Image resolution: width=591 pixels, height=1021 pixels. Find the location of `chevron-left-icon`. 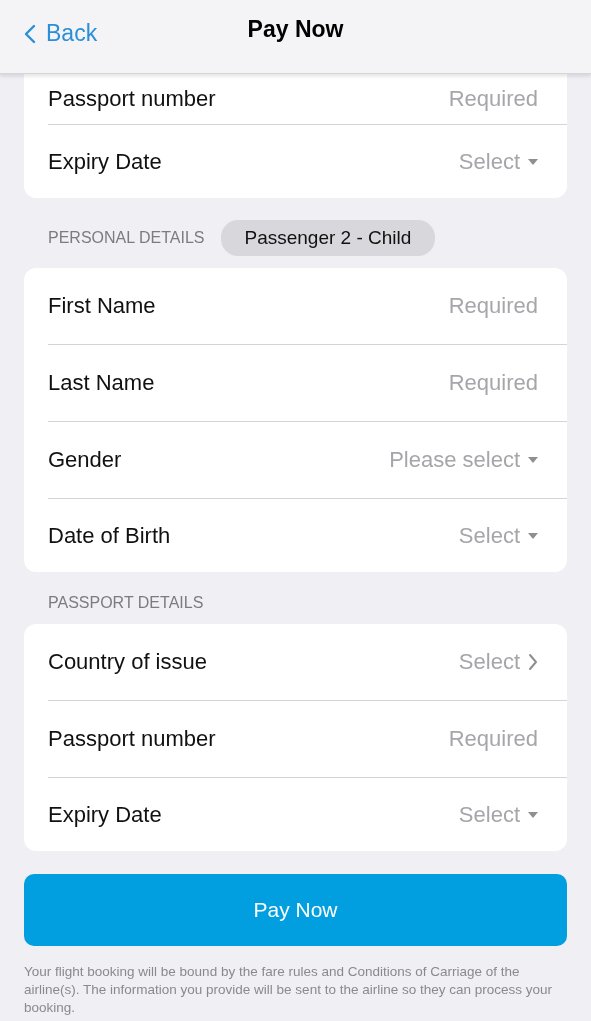

chevron-left-icon is located at coordinates (30, 33).